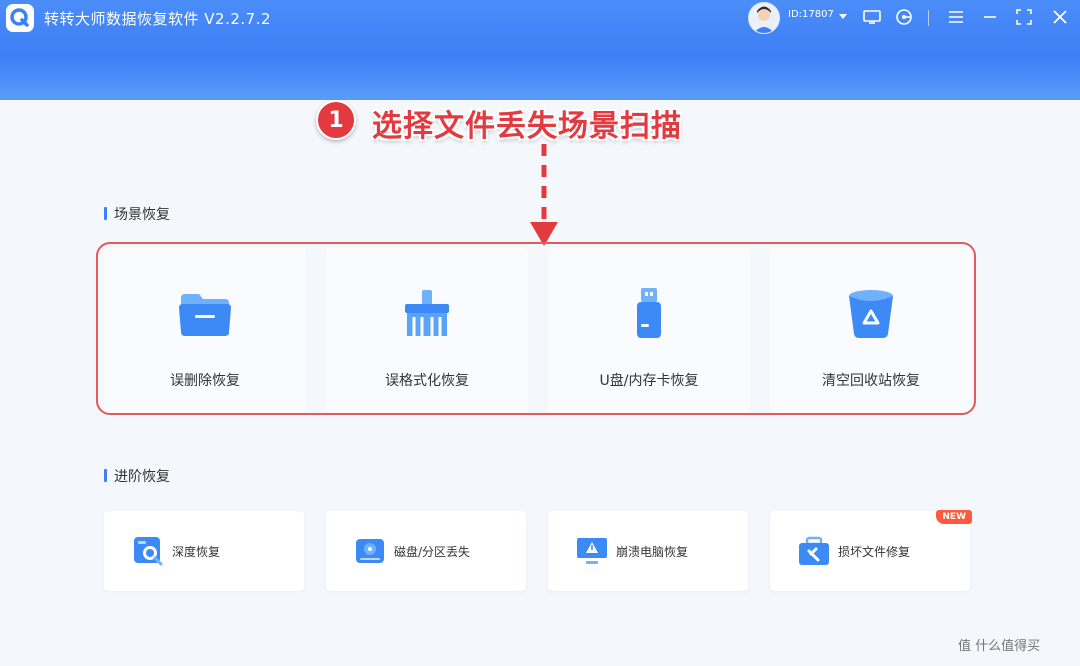 This screenshot has width=1080, height=666. What do you see at coordinates (652, 552) in the screenshot?
I see `adv-card-label: 崩溃电脑恢复` at bounding box center [652, 552].